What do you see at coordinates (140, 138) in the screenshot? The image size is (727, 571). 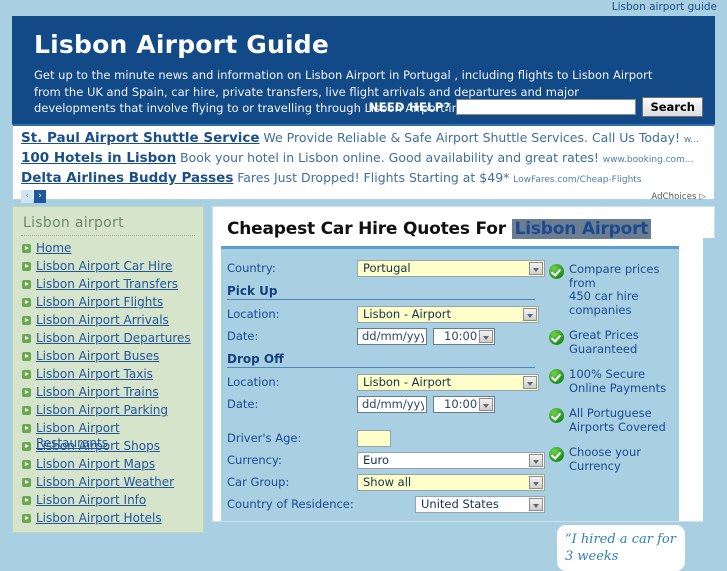 I see `ad-title: St. Paul Airport Shuttle Service` at bounding box center [140, 138].